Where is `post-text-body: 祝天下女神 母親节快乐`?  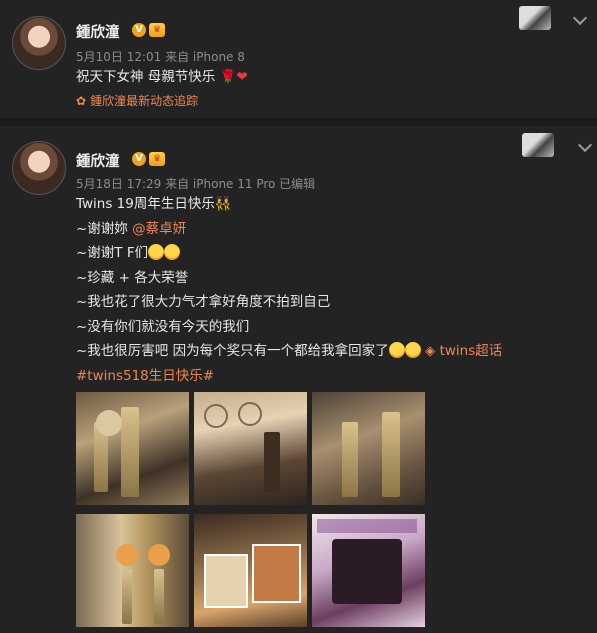
post-text-body: 祝天下女神 母親节快乐 is located at coordinates (146, 77).